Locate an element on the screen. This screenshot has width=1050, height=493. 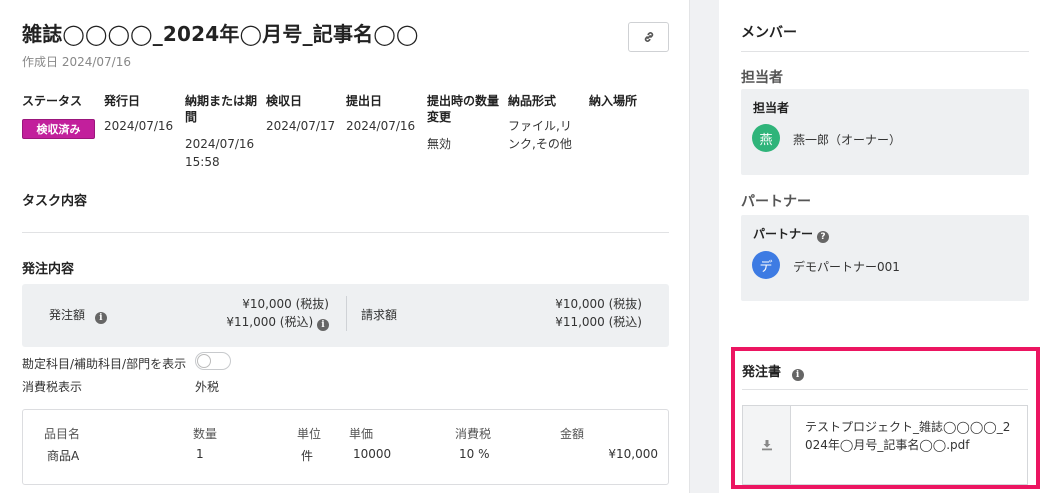
tax-display-label: 消費税表示 is located at coordinates (52, 387).